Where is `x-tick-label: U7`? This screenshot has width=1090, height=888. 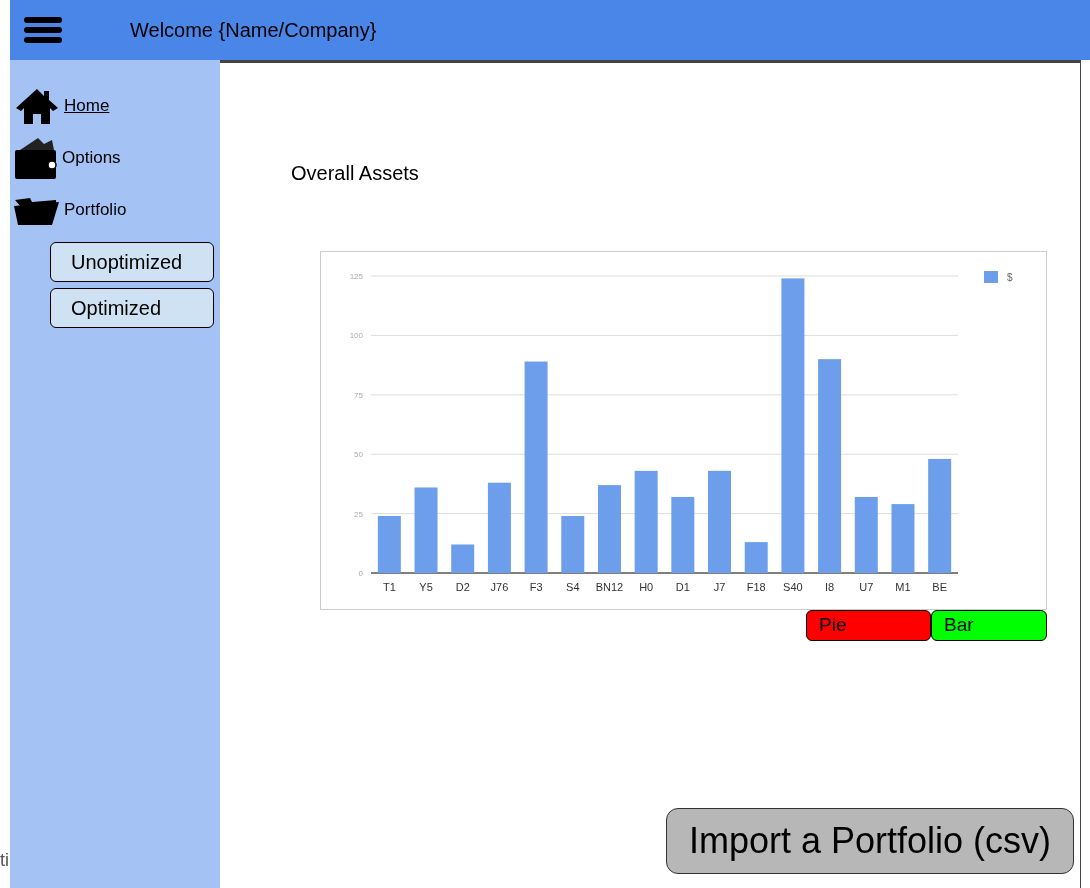
x-tick-label: U7 is located at coordinates (866, 587).